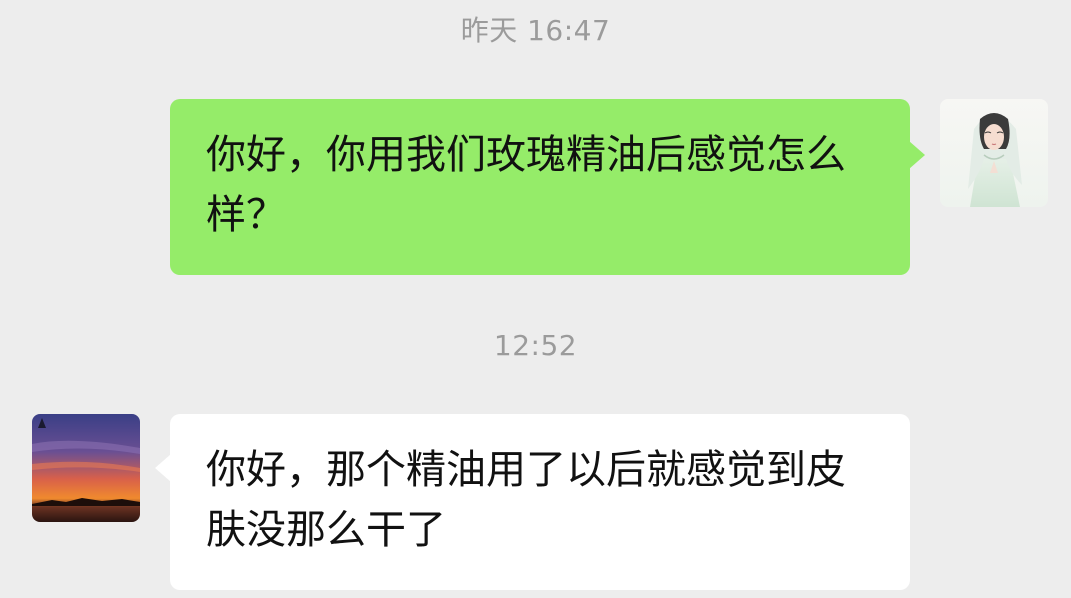 This screenshot has width=1071, height=598. What do you see at coordinates (535, 30) in the screenshot?
I see `message-timestamp: 昨天 16:47` at bounding box center [535, 30].